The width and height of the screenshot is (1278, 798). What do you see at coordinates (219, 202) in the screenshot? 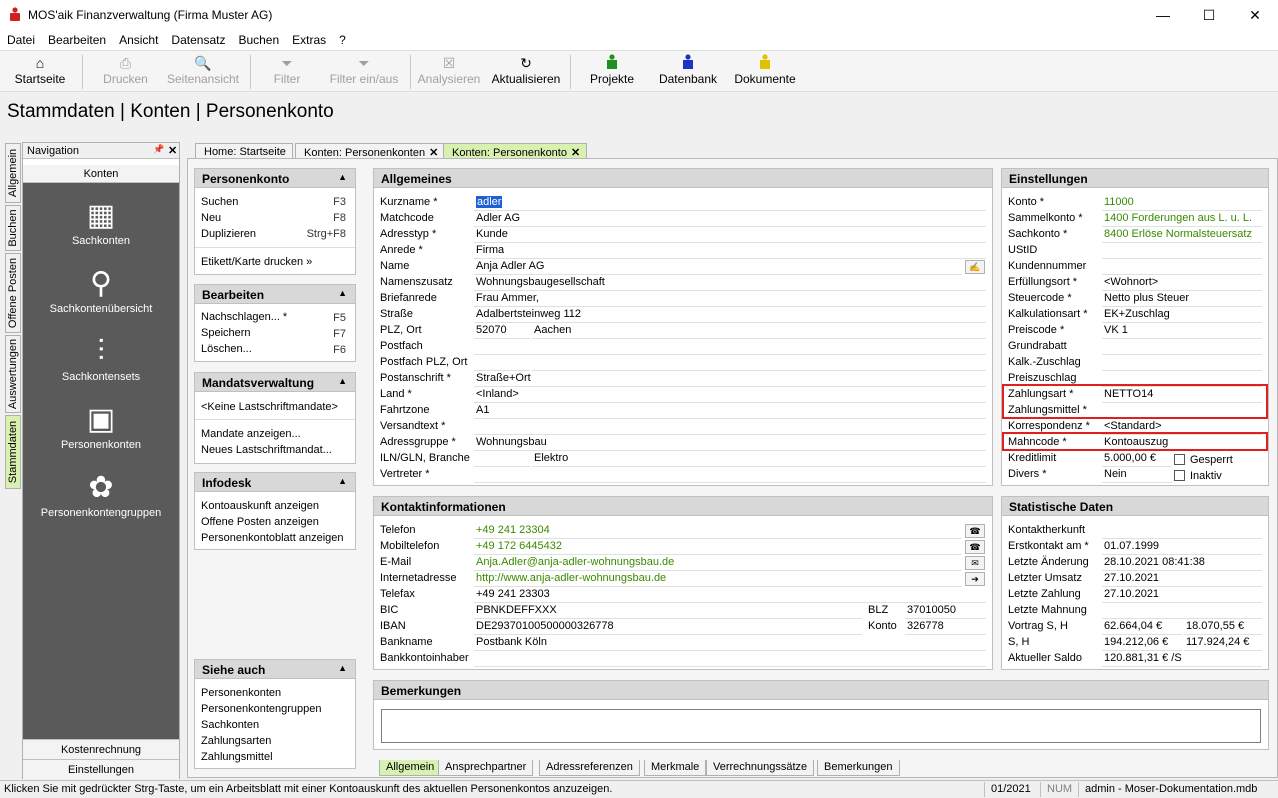
I see `suchen-link: Suchen` at bounding box center [219, 202].